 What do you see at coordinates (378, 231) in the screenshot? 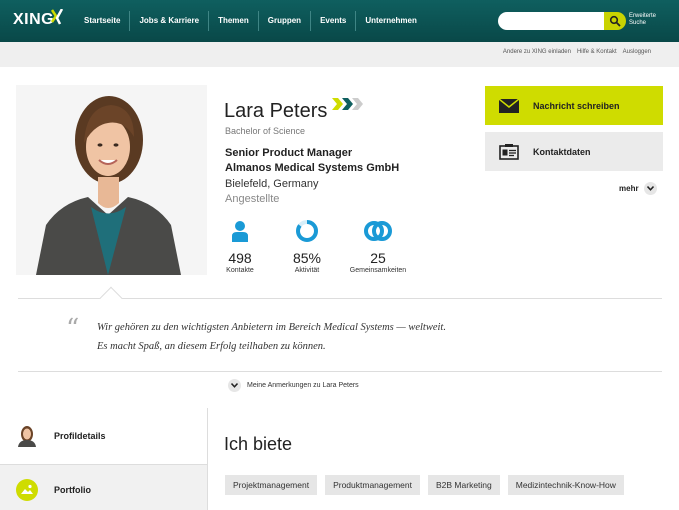
I see `overlap-rings-icon` at bounding box center [378, 231].